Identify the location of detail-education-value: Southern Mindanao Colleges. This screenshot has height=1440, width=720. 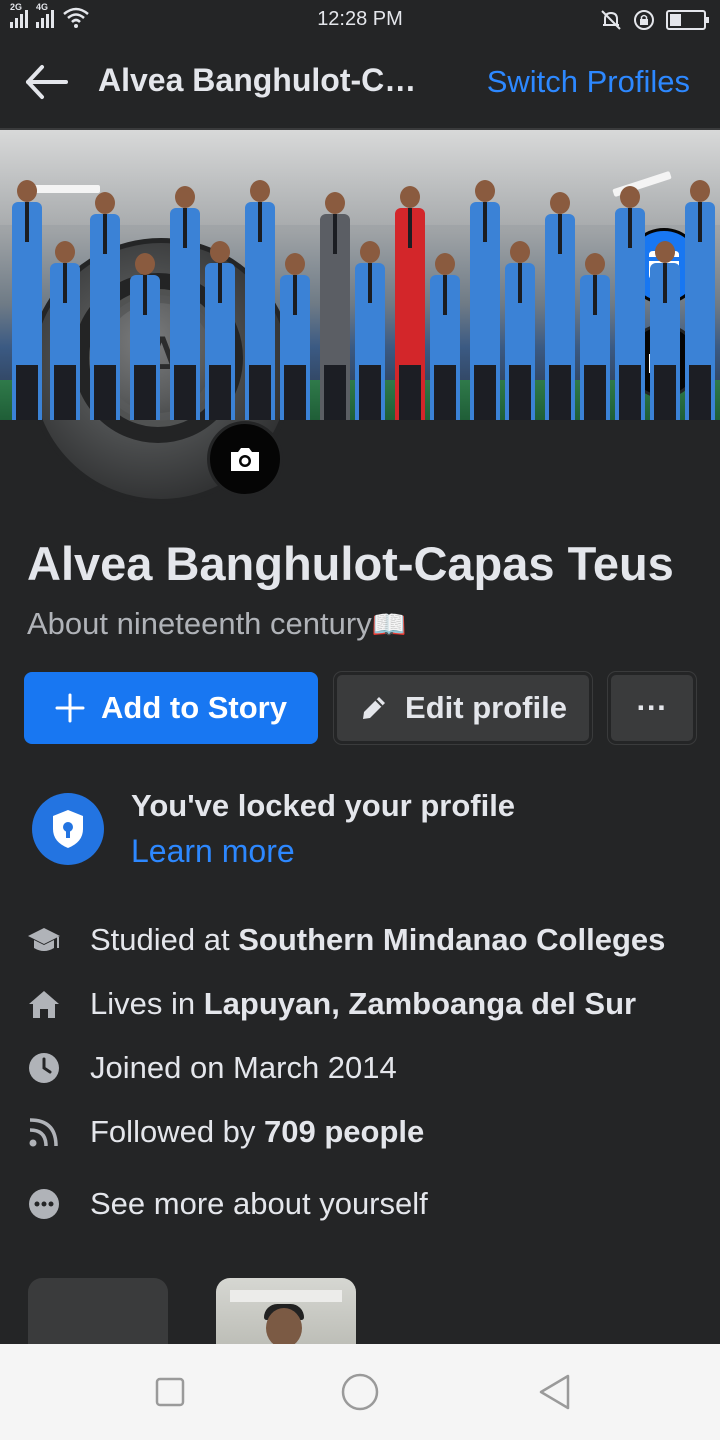
(451, 939).